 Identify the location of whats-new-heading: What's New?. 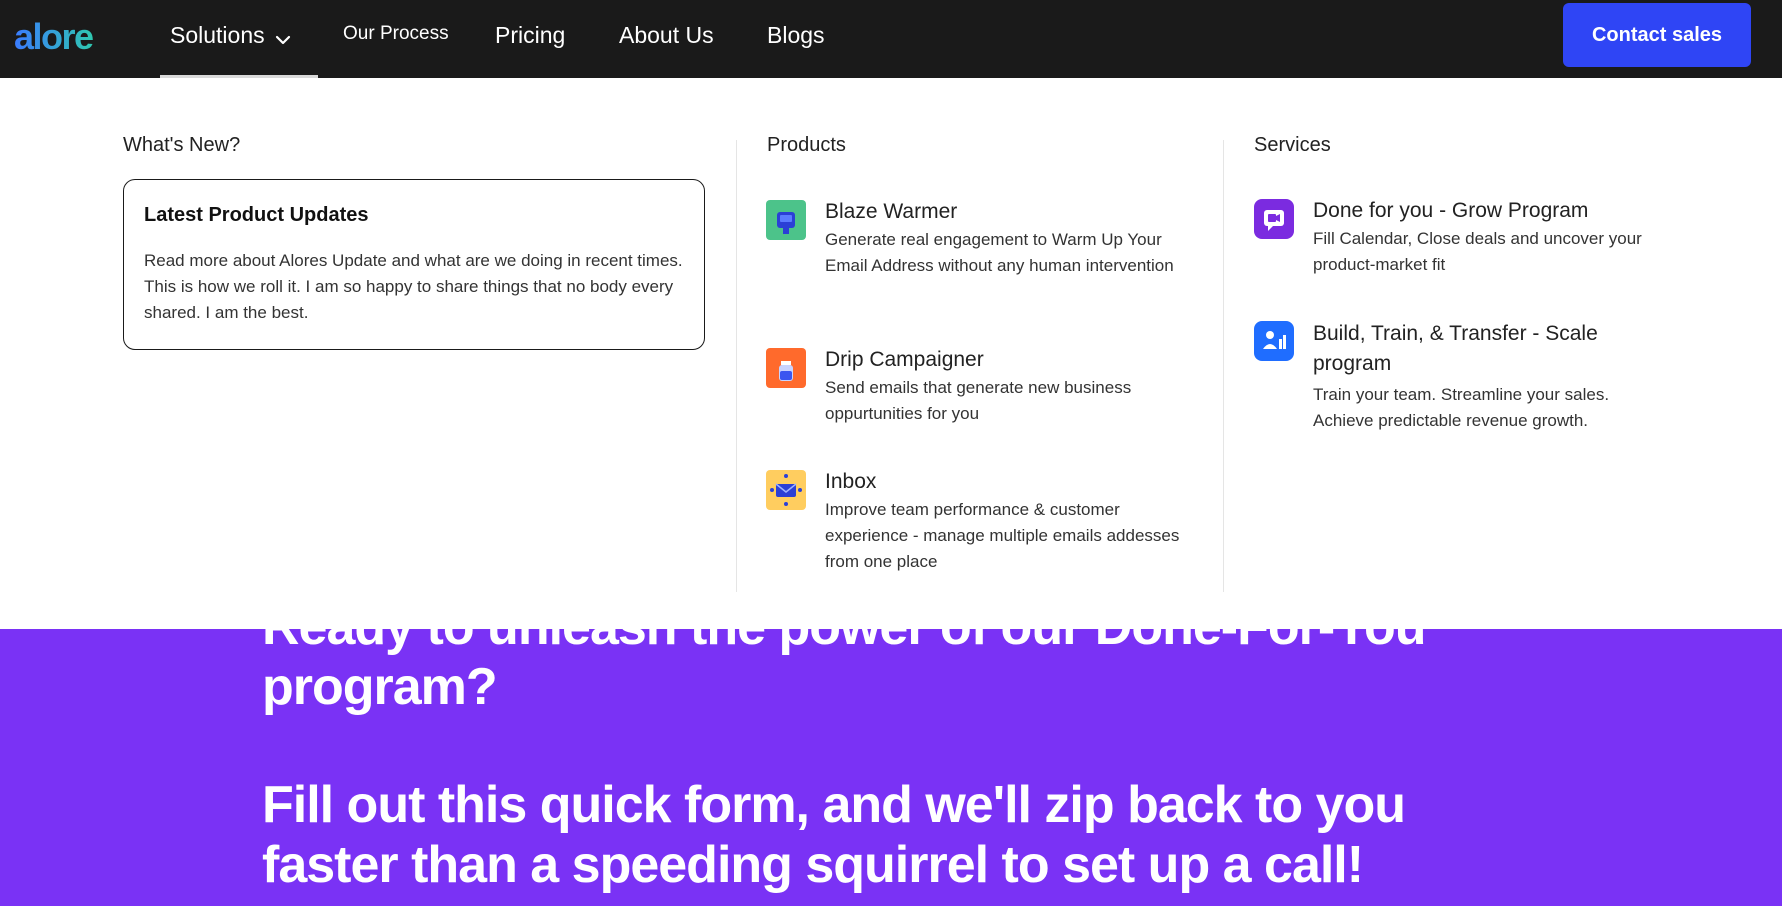
(182, 145).